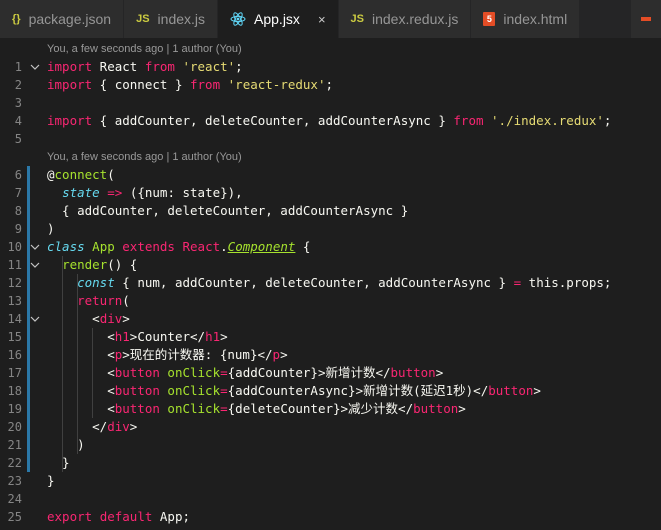 Image resolution: width=661 pixels, height=530 pixels. I want to click on react-icon, so click(238, 19).